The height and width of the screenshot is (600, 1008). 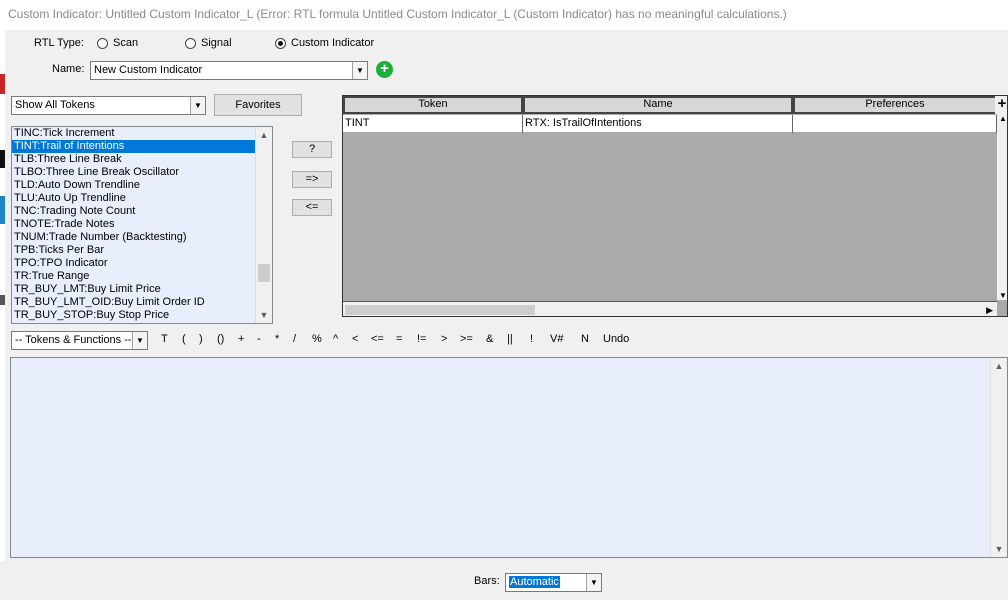 I want to click on token-filter-value: Show All Tokens, so click(x=55, y=105).